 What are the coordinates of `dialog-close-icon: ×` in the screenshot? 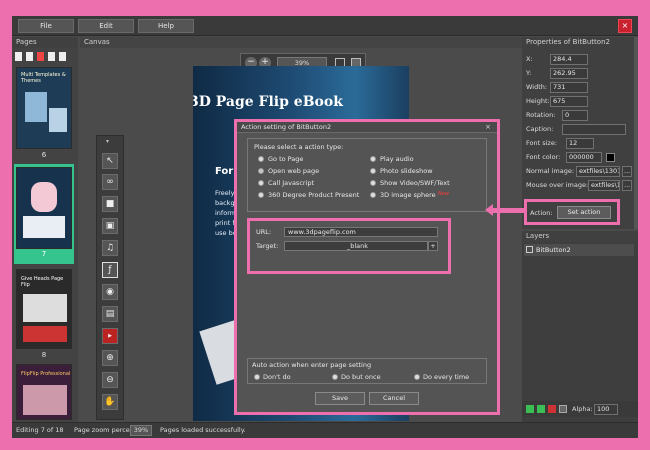 It's located at (488, 127).